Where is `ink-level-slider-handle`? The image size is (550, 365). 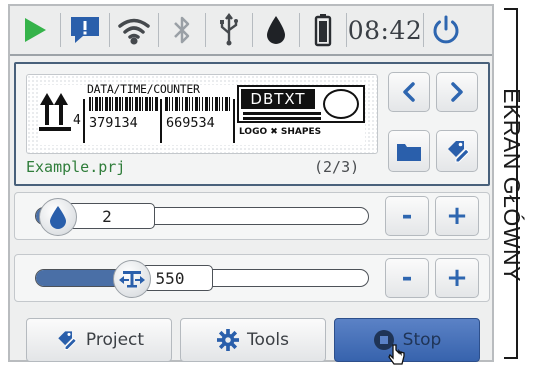 ink-level-slider-handle is located at coordinates (58, 217).